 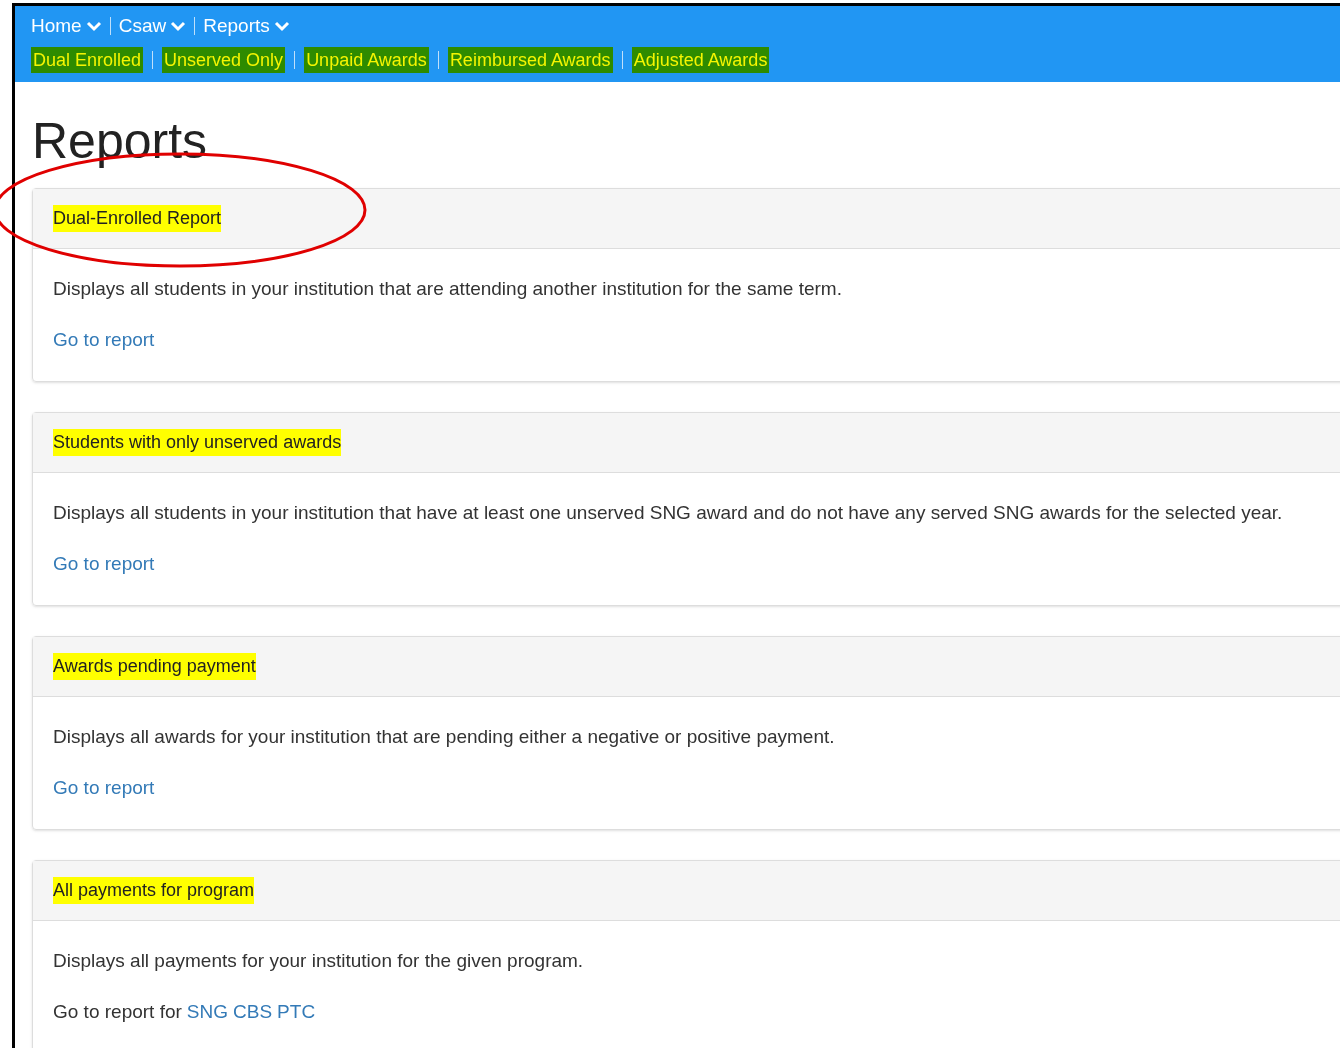 I want to click on program-link: SNG, so click(x=207, y=1011).